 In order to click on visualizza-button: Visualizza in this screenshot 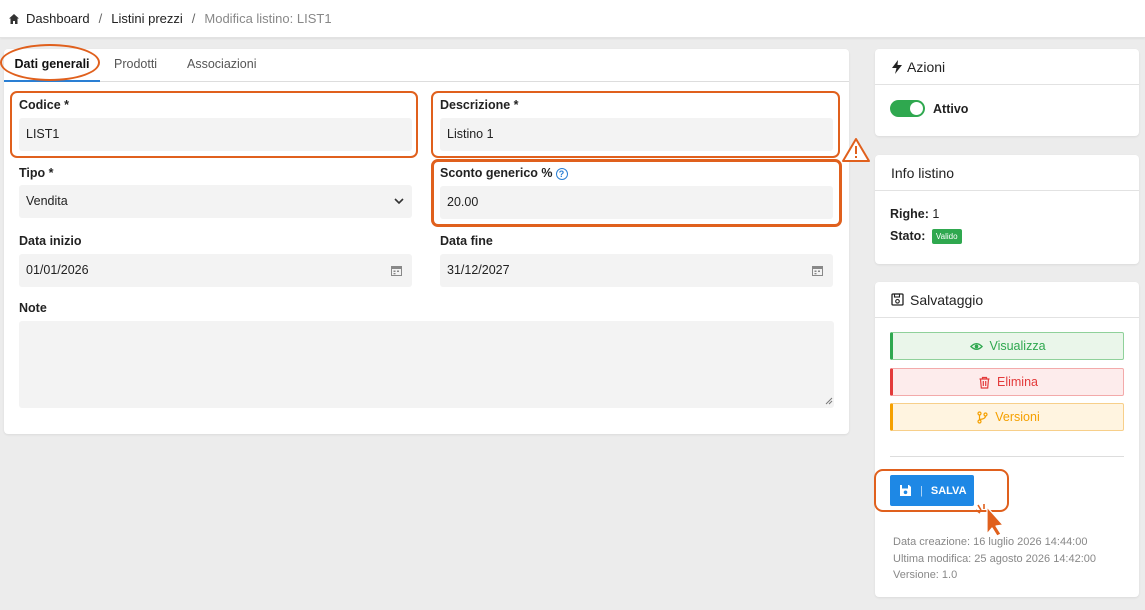, I will do `click(1007, 346)`.